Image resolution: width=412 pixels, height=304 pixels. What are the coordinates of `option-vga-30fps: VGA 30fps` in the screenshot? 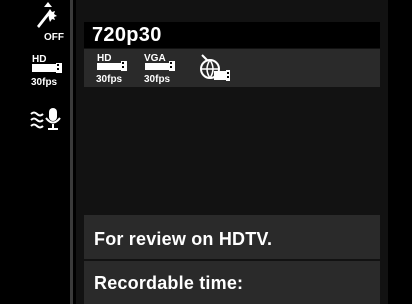 It's located at (165, 68).